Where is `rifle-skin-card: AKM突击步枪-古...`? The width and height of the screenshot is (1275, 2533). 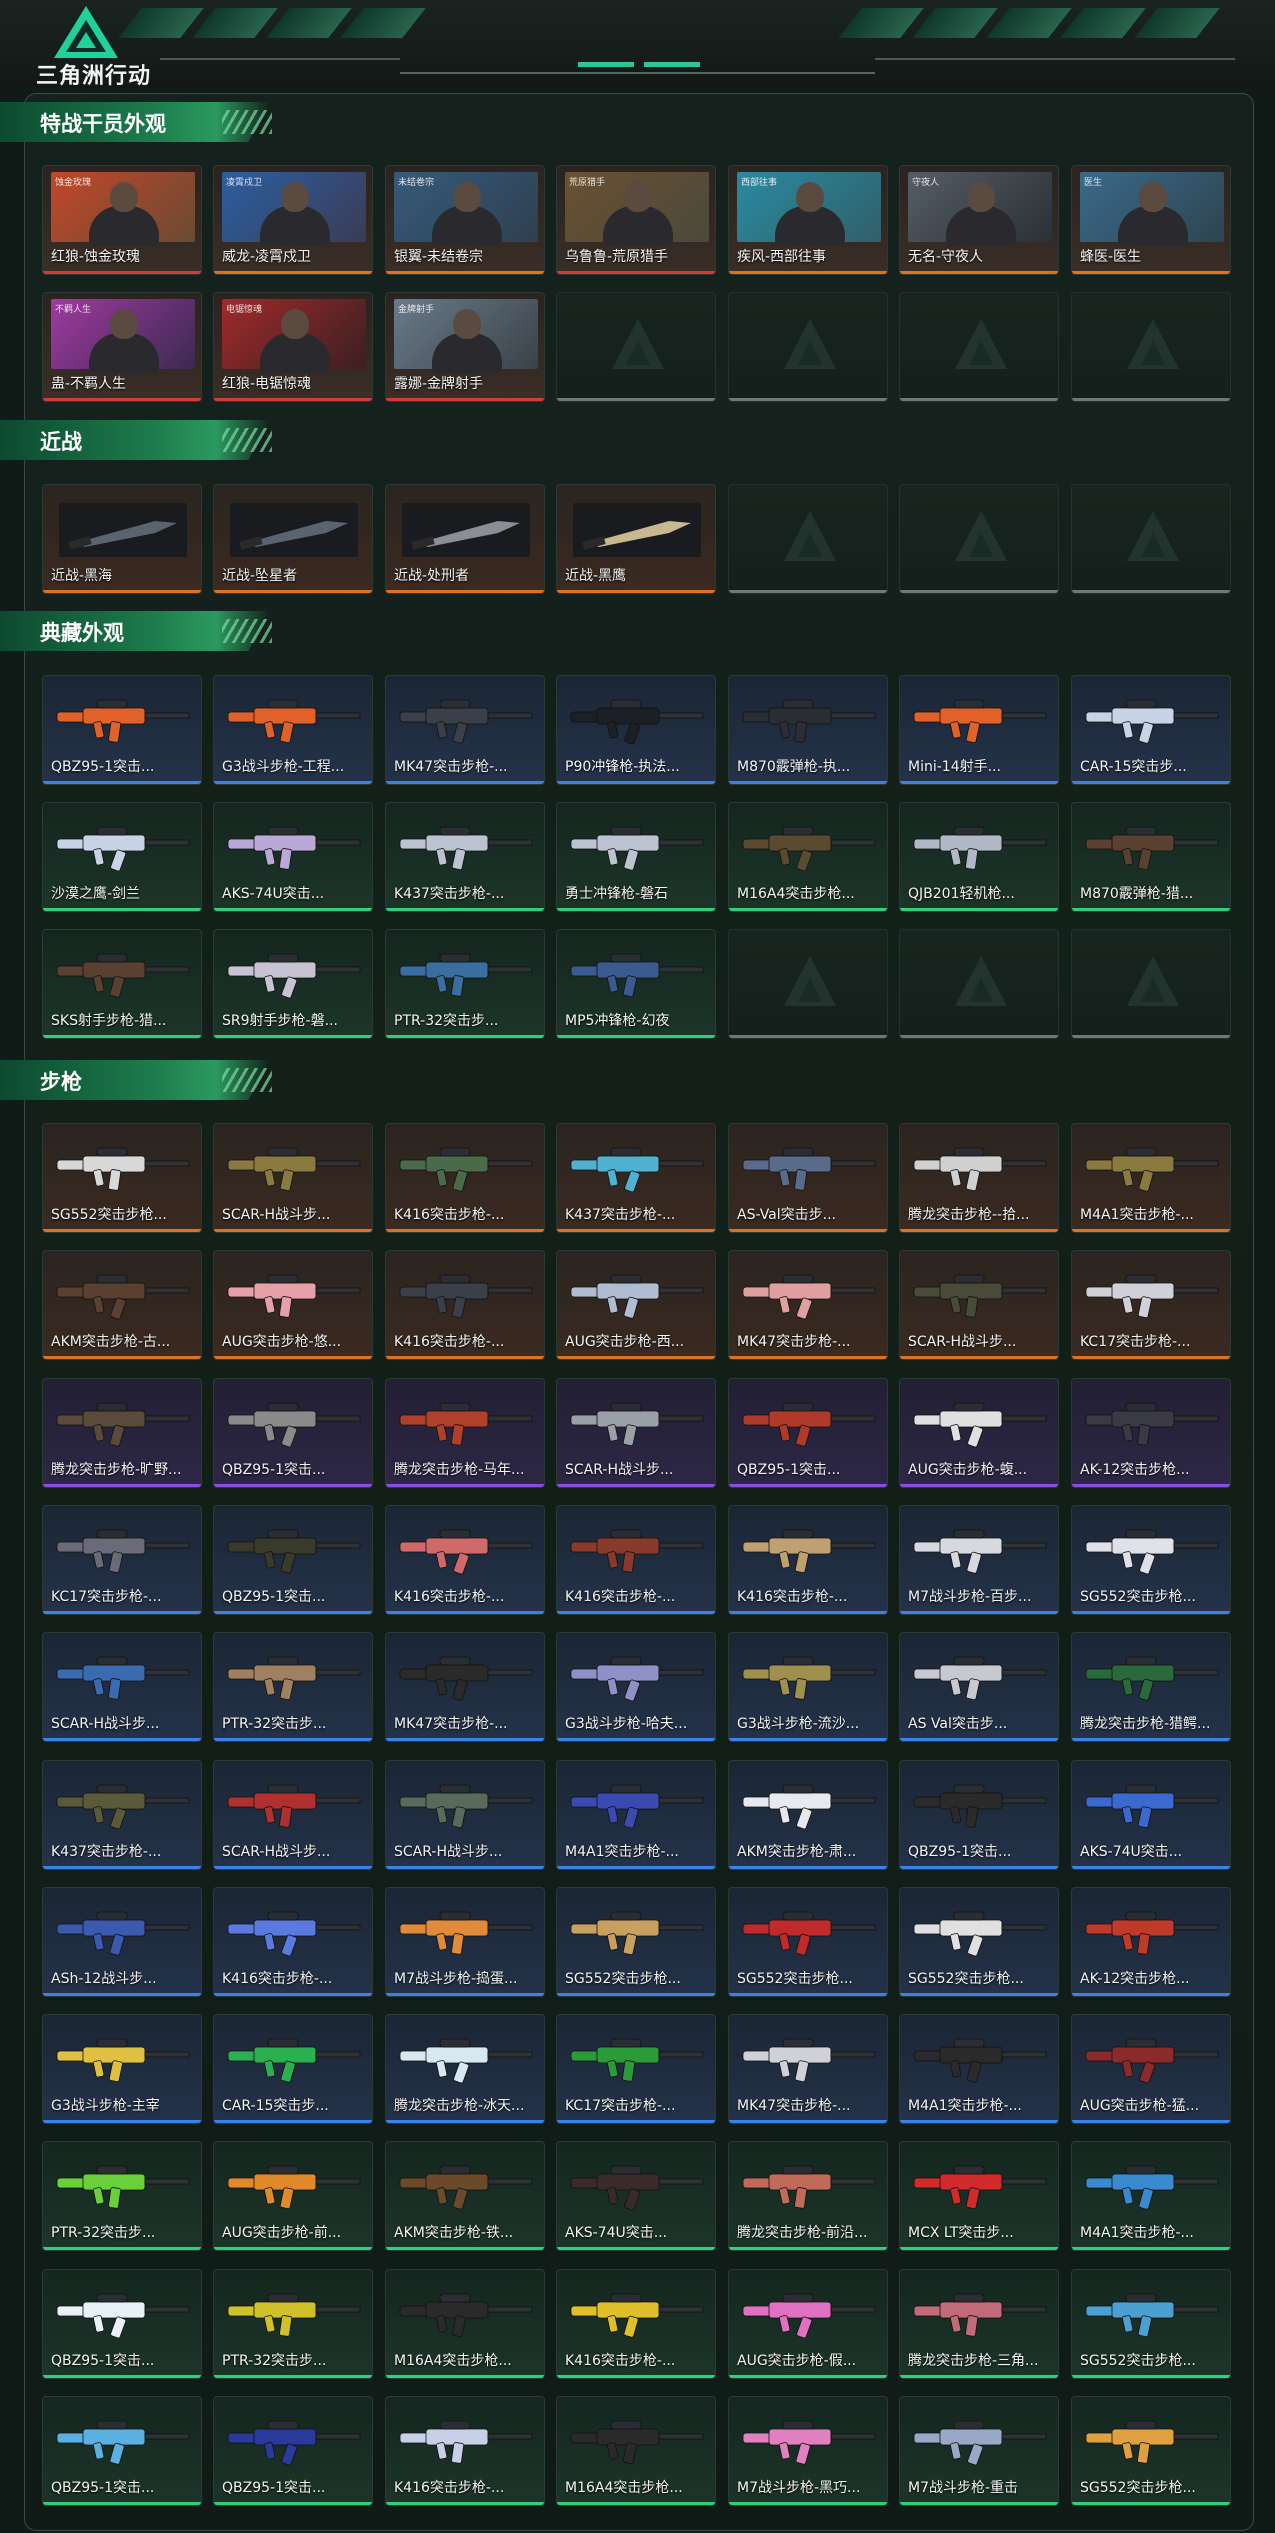
rifle-skin-card: AKM突击步枪-古... is located at coordinates (122, 1305).